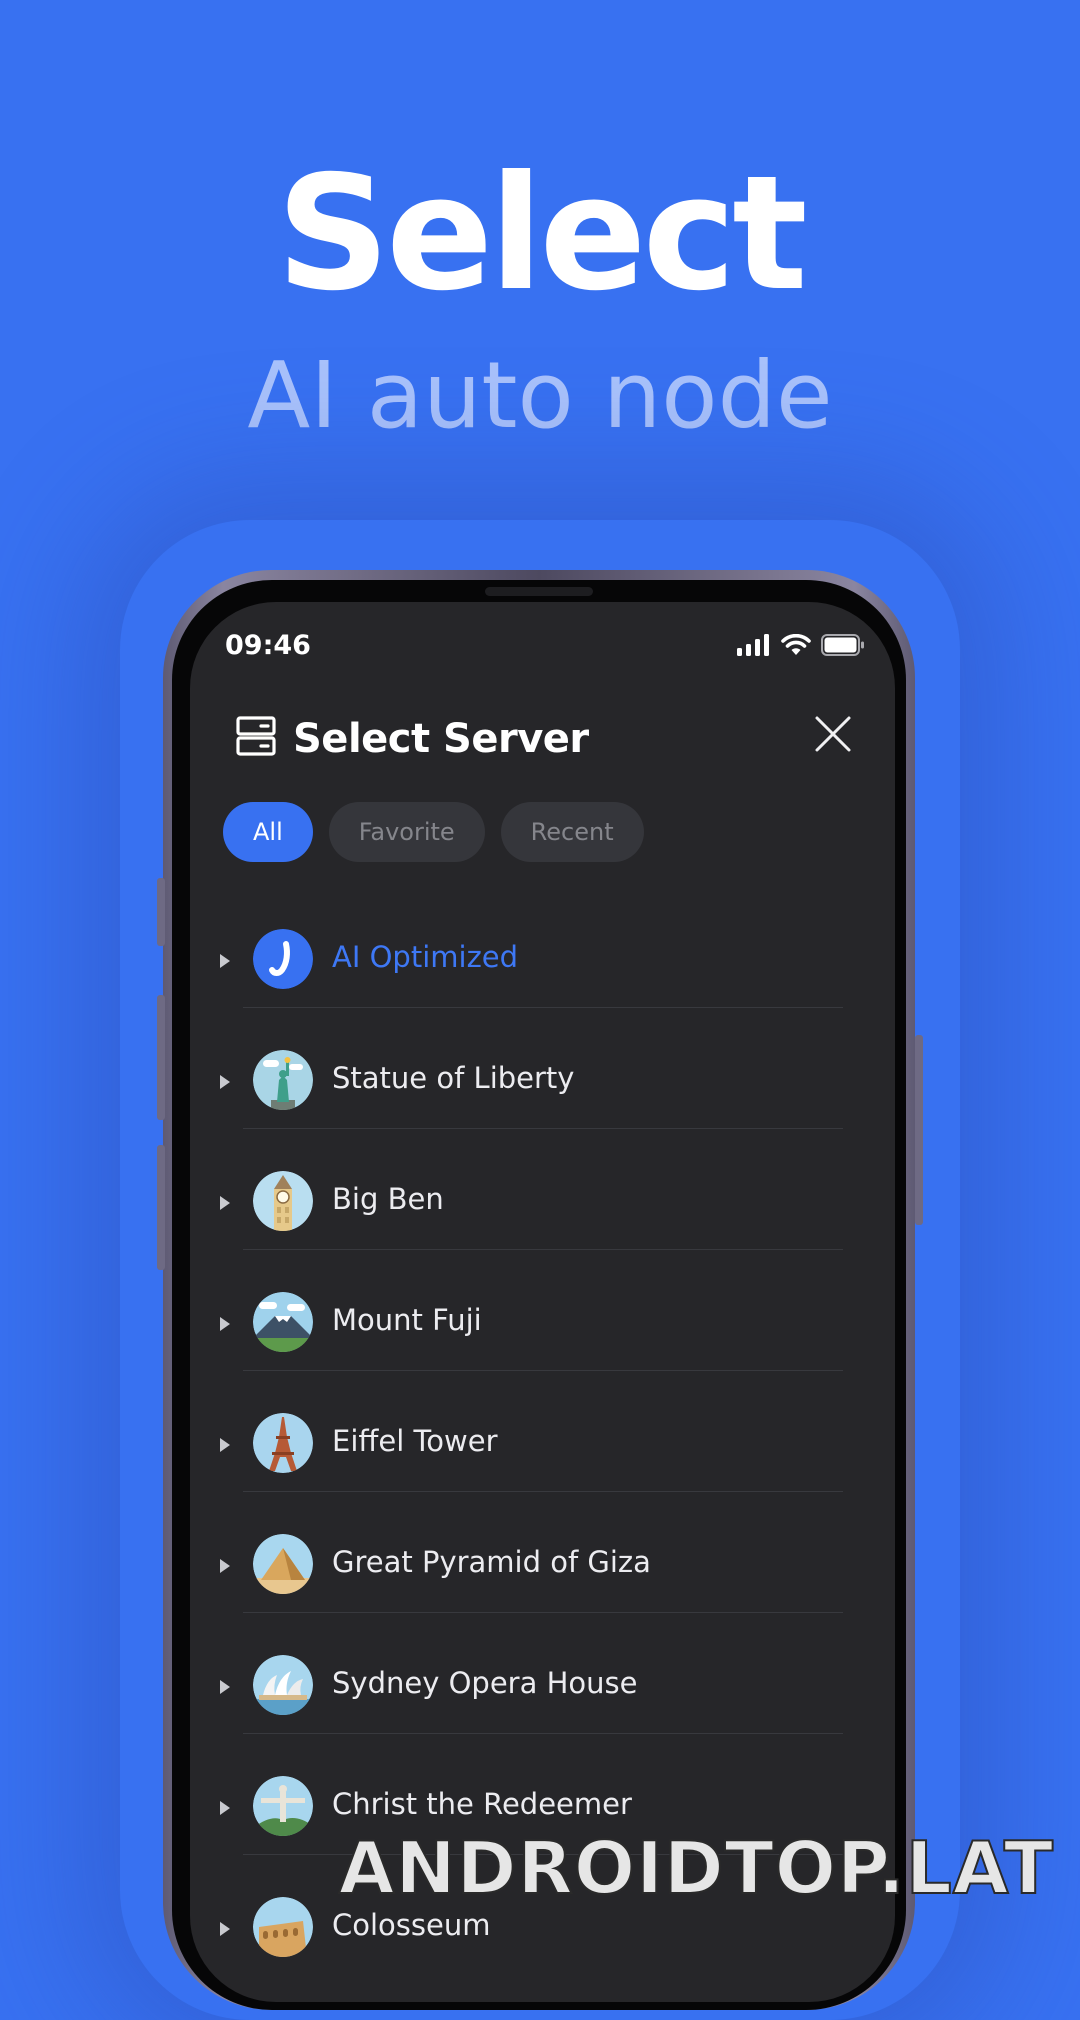 This screenshot has width=1080, height=2020. What do you see at coordinates (283, 1322) in the screenshot?
I see `mount-fuji-icon` at bounding box center [283, 1322].